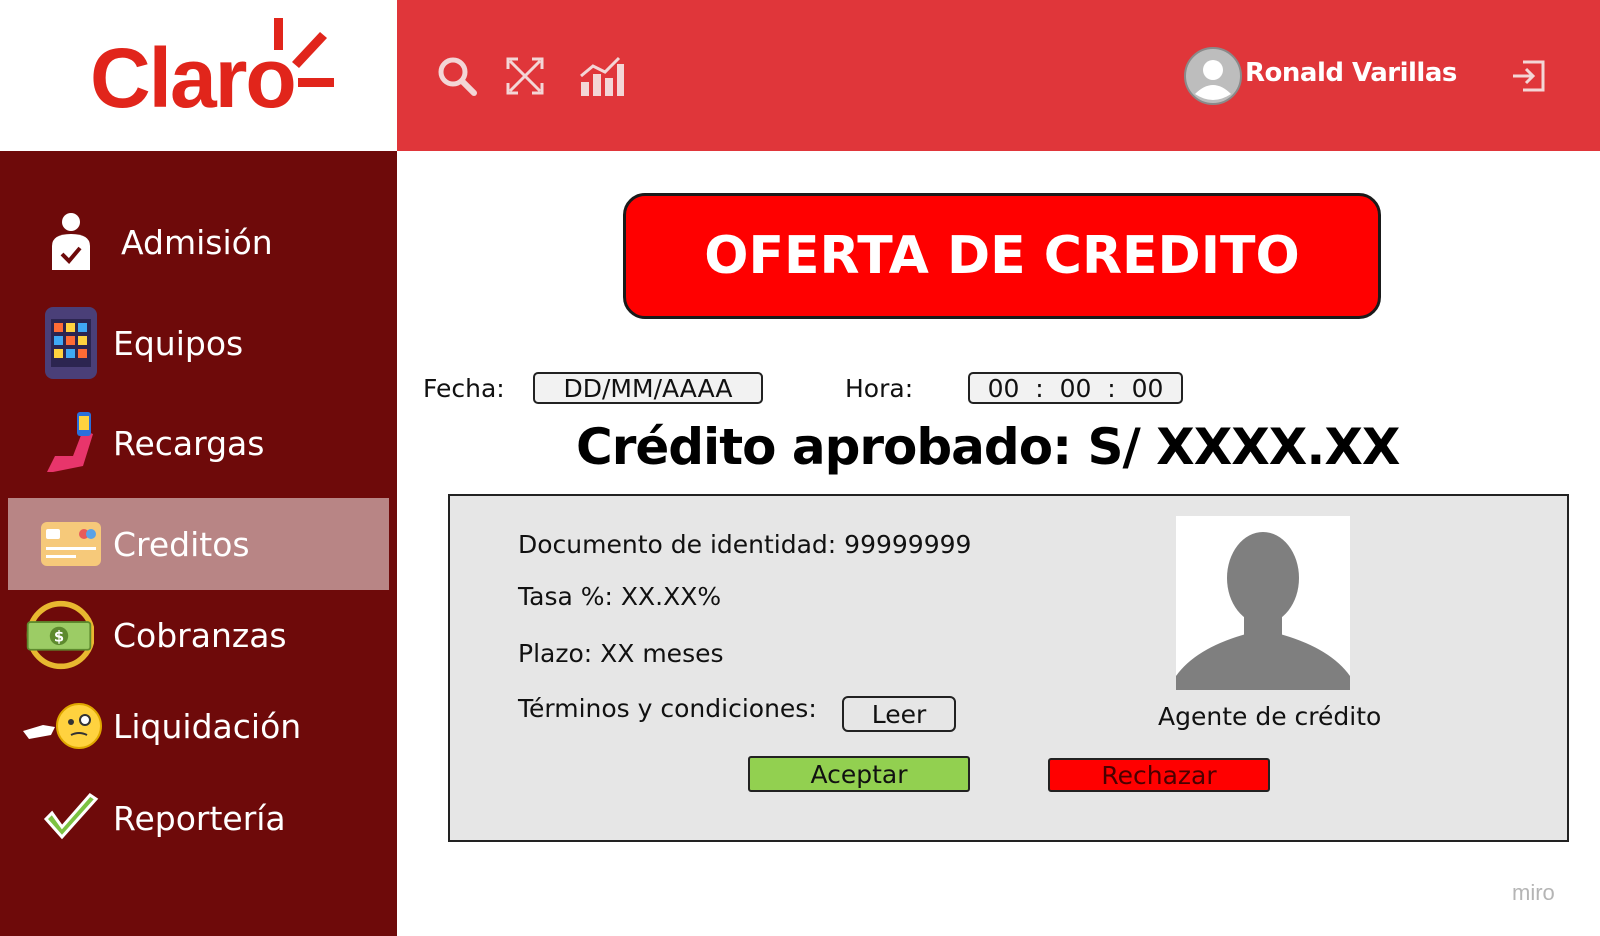  I want to click on tasa-text: Tasa %: XX.XX%, so click(620, 596).